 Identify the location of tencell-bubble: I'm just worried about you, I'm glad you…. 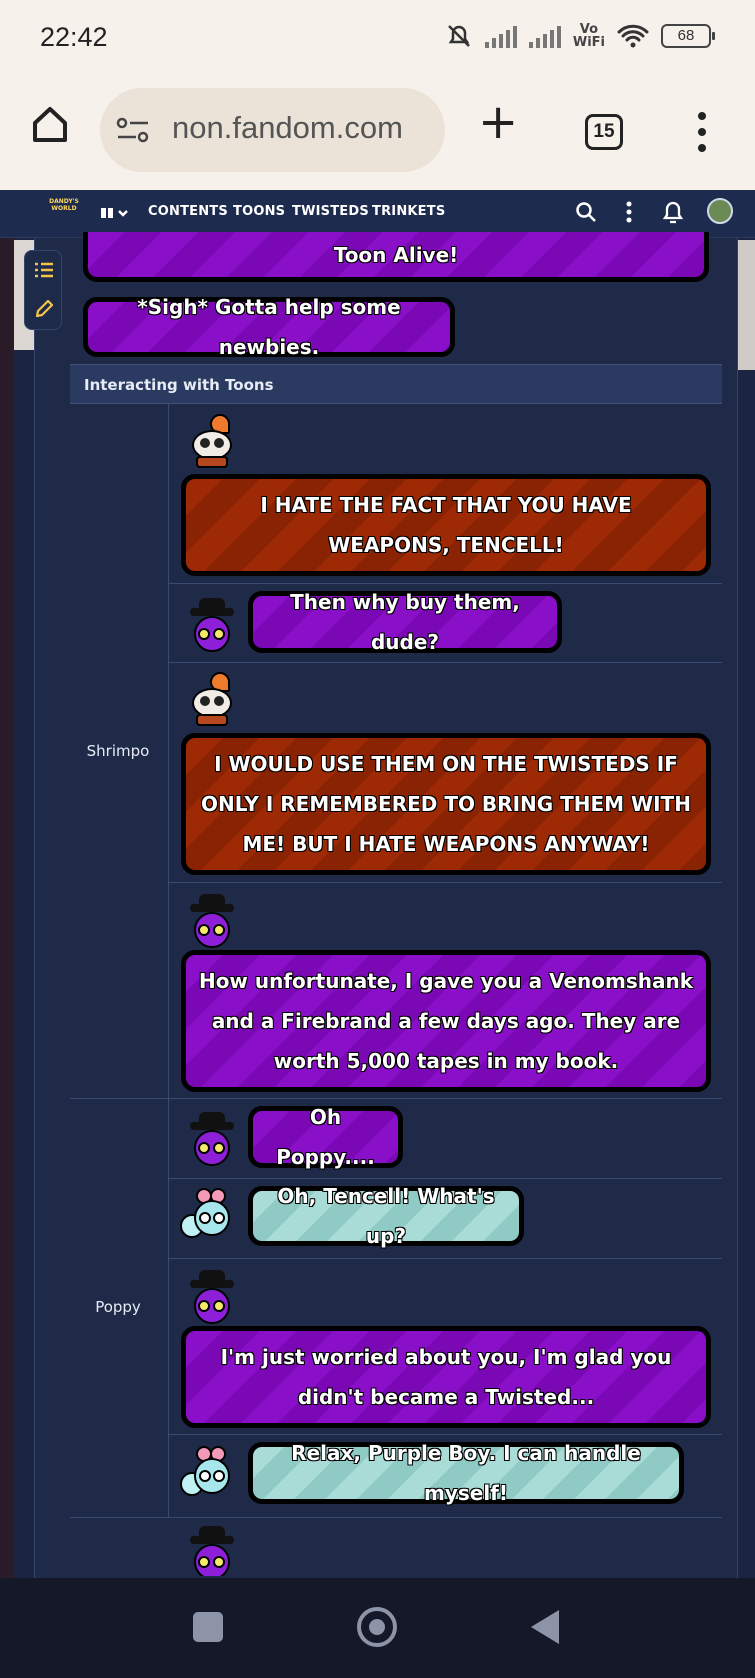
(446, 1377).